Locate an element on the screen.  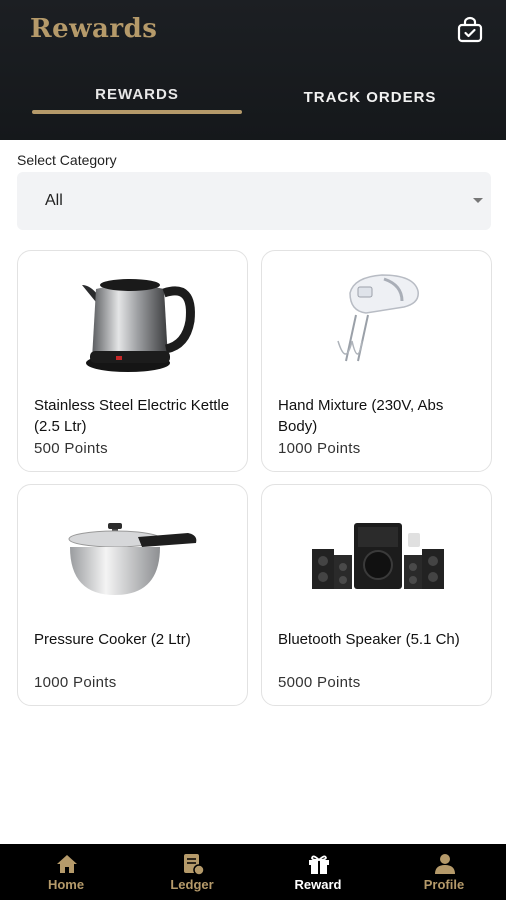
dropdown-caret-icon is located at coordinates (478, 200).